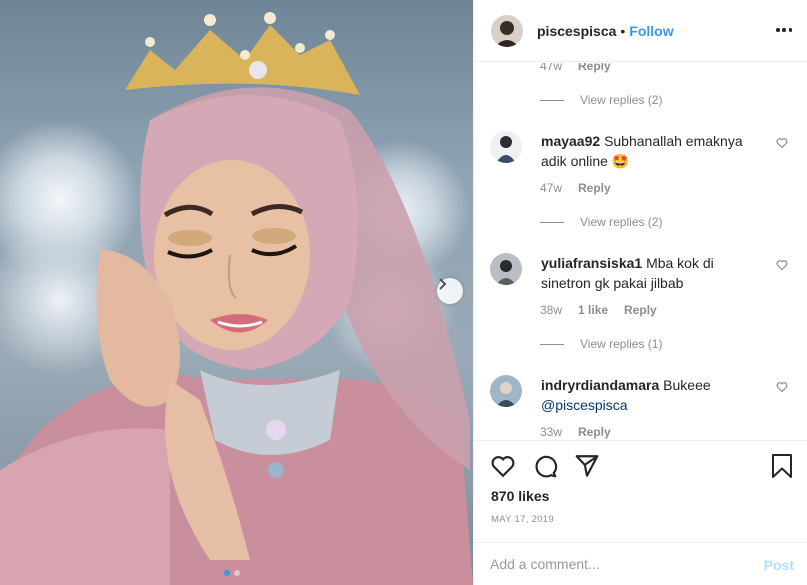 The height and width of the screenshot is (585, 807). I want to click on comment-item: indryrdiandamara Bukeee @piscespisca, so click(640, 407).